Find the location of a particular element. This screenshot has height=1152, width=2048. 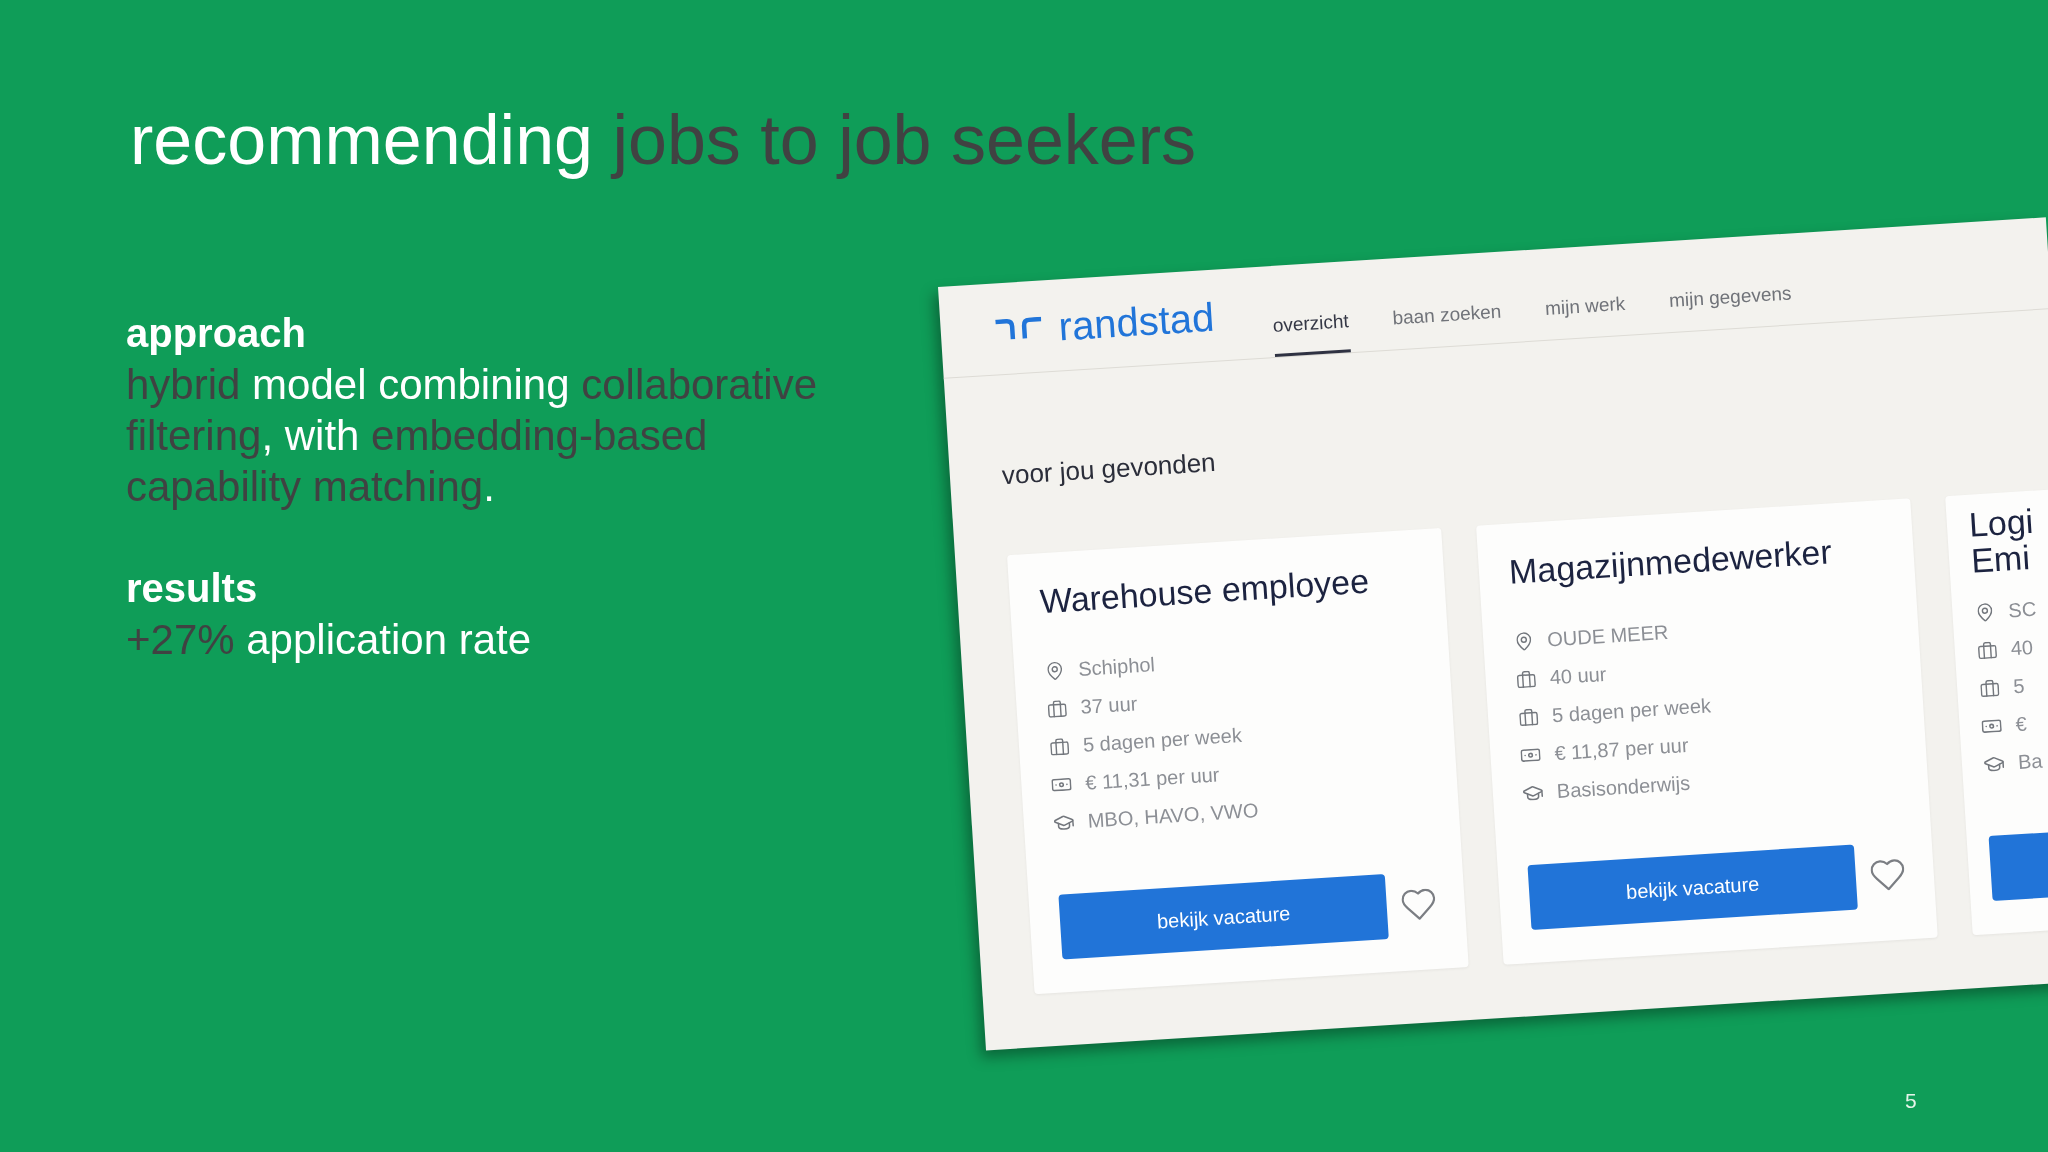

job-detail: SC is located at coordinates (2022, 610).